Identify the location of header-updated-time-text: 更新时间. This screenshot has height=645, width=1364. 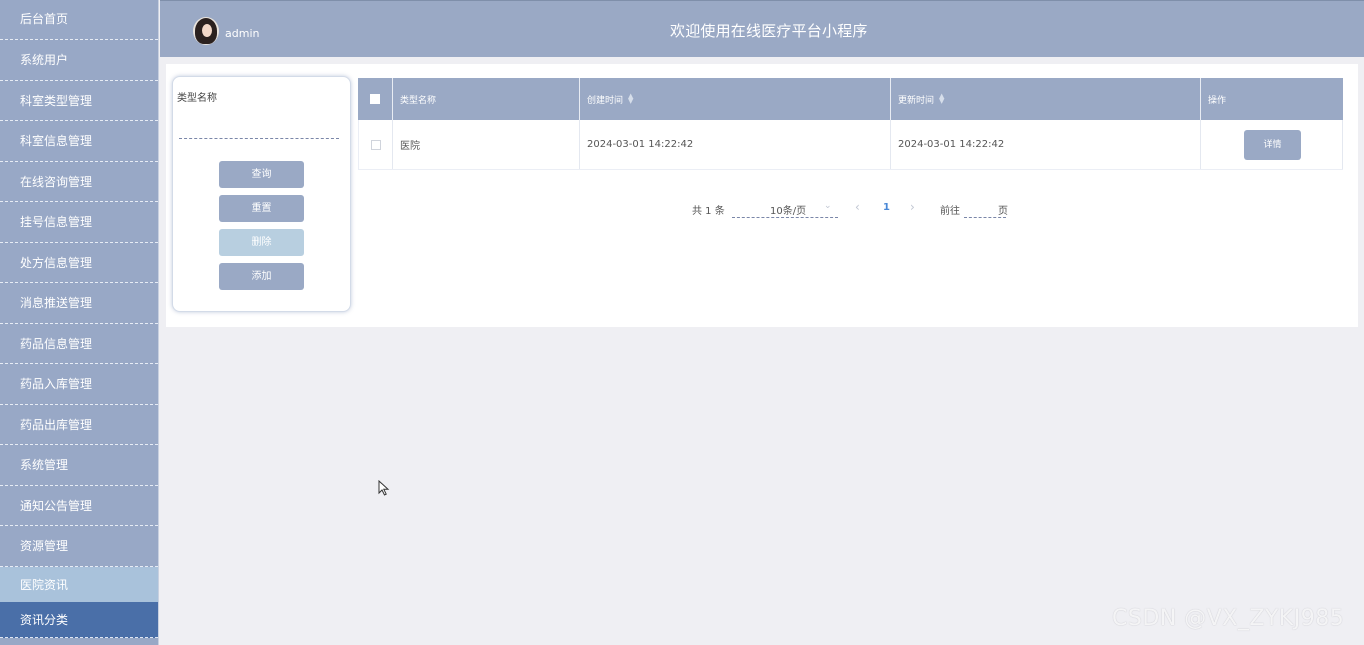
(916, 100).